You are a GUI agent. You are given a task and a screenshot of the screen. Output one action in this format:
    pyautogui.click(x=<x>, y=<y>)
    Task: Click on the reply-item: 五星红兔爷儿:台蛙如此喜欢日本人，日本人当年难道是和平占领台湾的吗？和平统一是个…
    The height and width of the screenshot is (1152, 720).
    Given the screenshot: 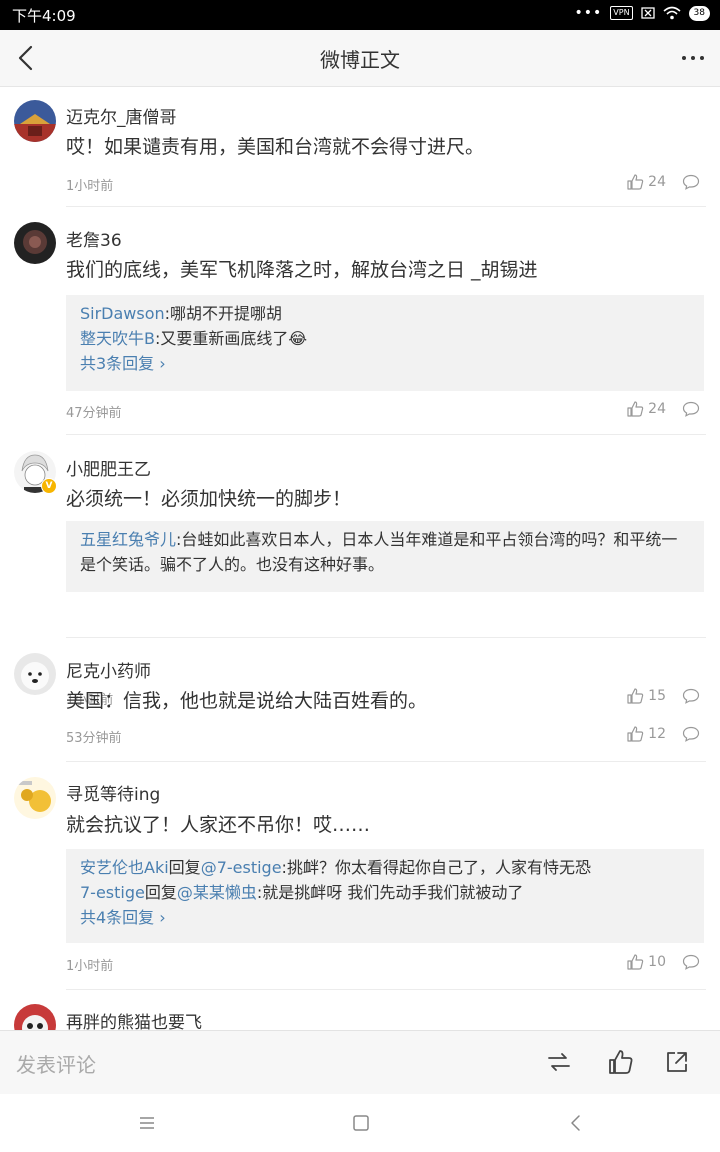 What is the action you would take?
    pyautogui.click(x=385, y=552)
    